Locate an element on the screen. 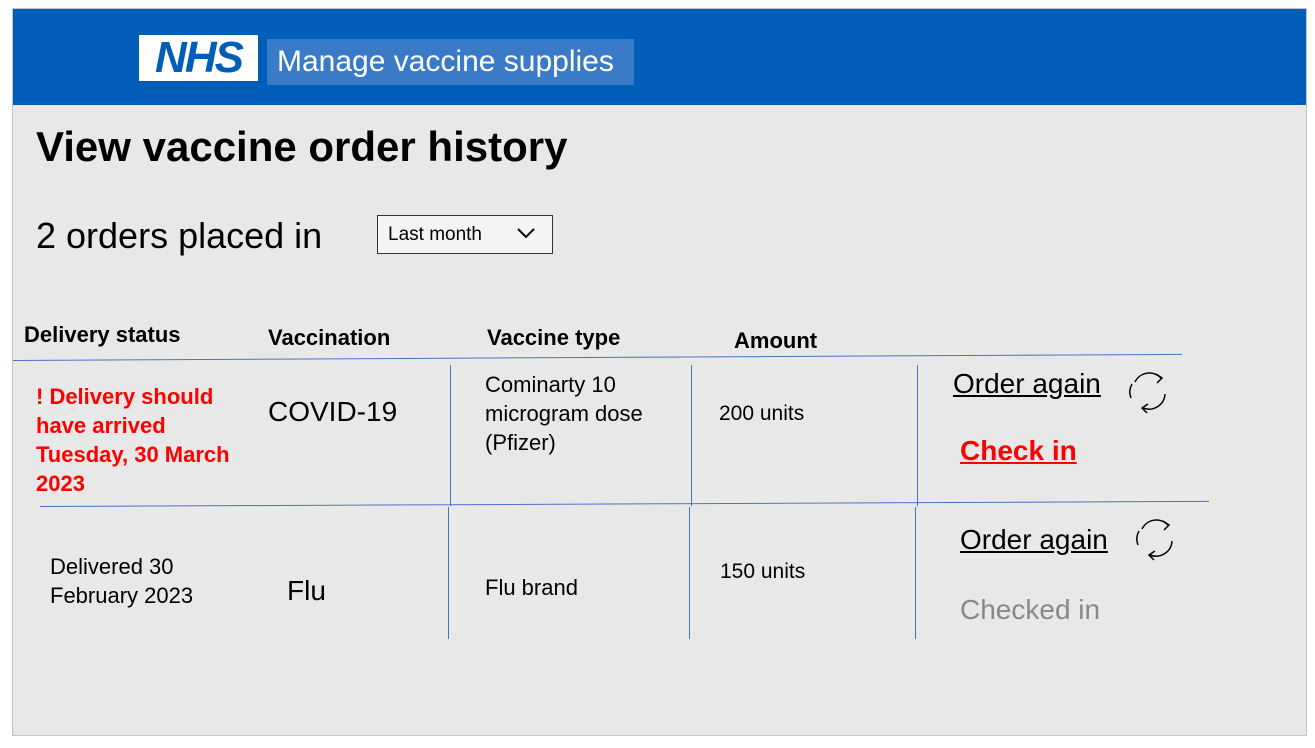 This screenshot has width=1315, height=748. row-1-vaccination: COVID-19 is located at coordinates (333, 411).